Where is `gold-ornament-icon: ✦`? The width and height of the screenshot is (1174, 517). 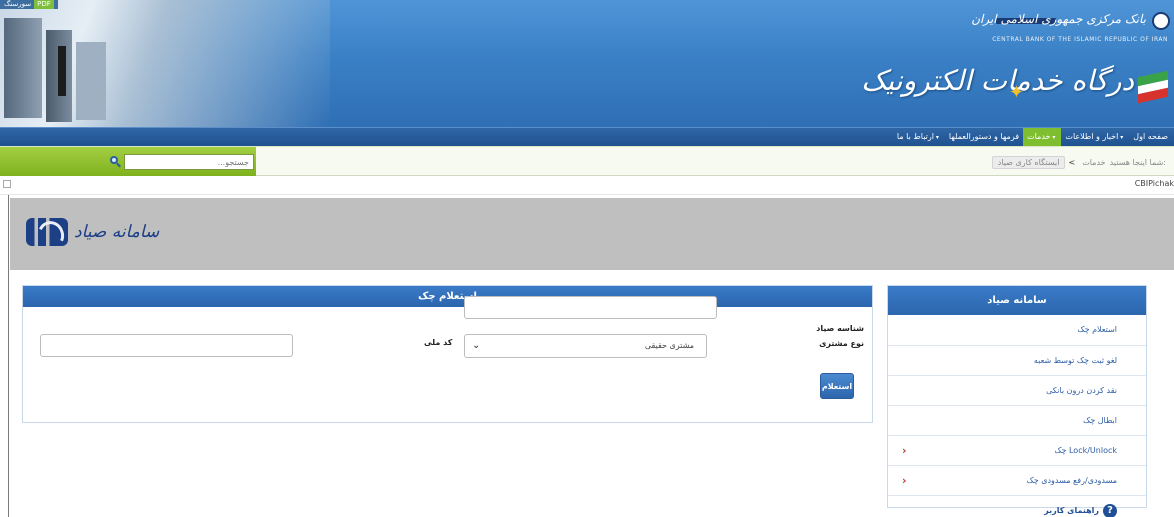 gold-ornament-icon: ✦ is located at coordinates (1016, 92).